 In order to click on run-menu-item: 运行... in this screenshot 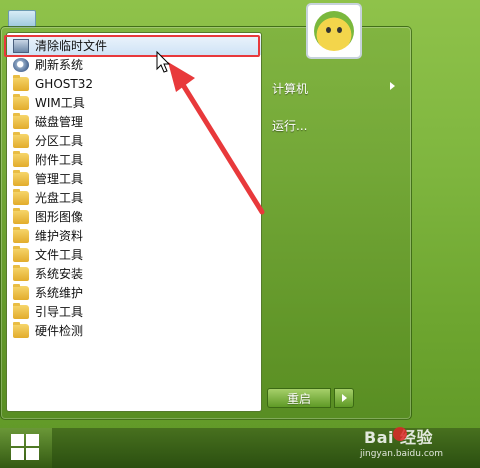, I will do `click(289, 125)`.